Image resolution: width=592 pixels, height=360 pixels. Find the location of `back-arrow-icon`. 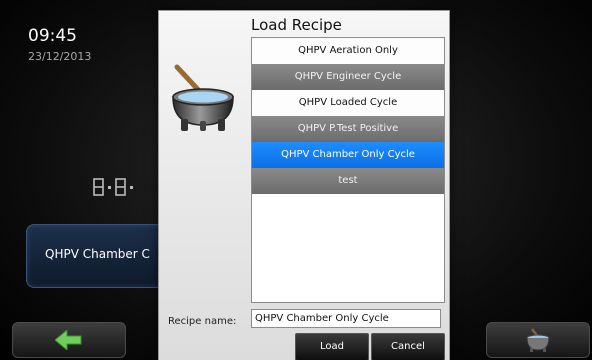

back-arrow-icon is located at coordinates (68, 340).